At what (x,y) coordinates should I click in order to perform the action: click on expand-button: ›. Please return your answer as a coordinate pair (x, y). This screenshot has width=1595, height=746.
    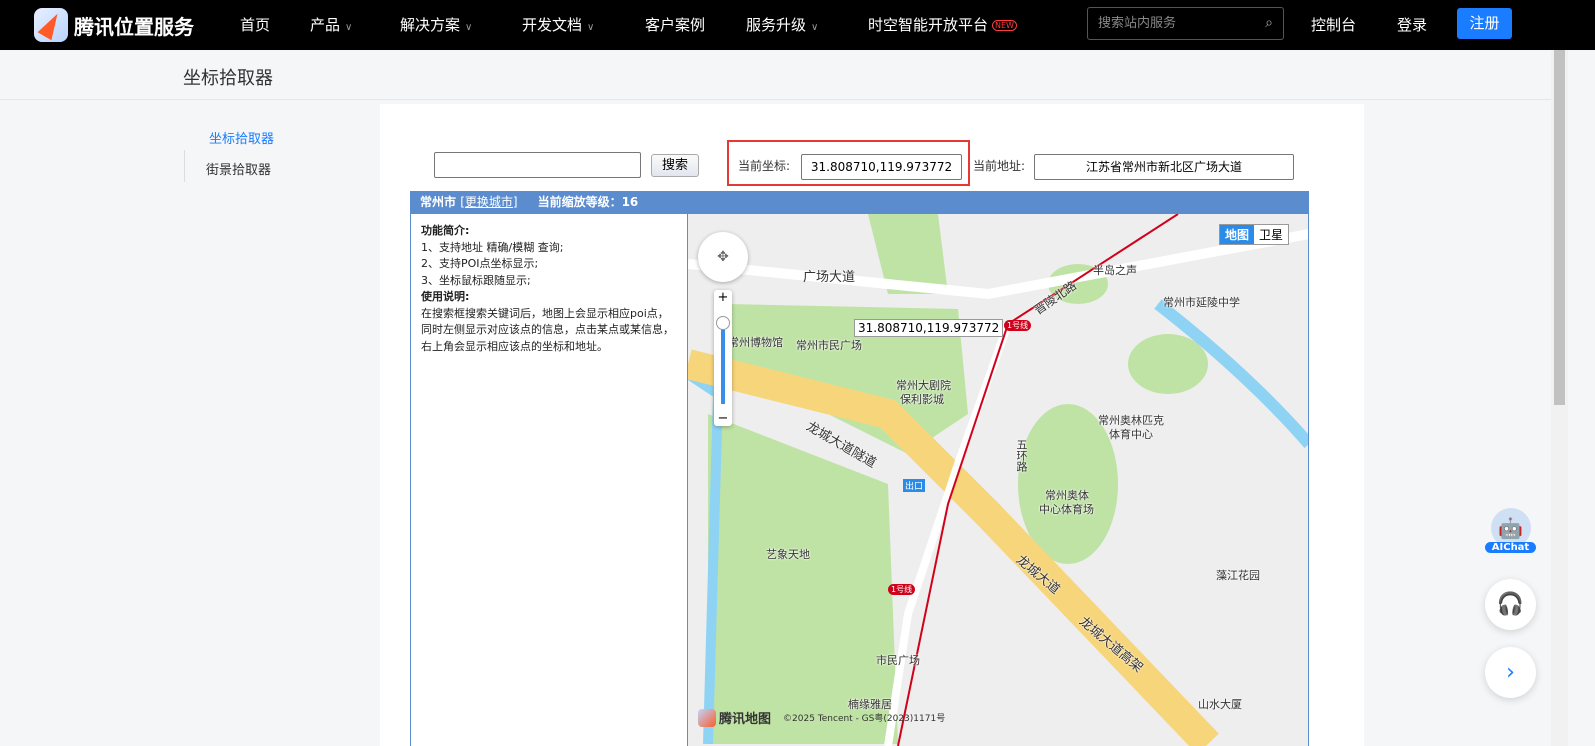
    Looking at the image, I should click on (1510, 672).